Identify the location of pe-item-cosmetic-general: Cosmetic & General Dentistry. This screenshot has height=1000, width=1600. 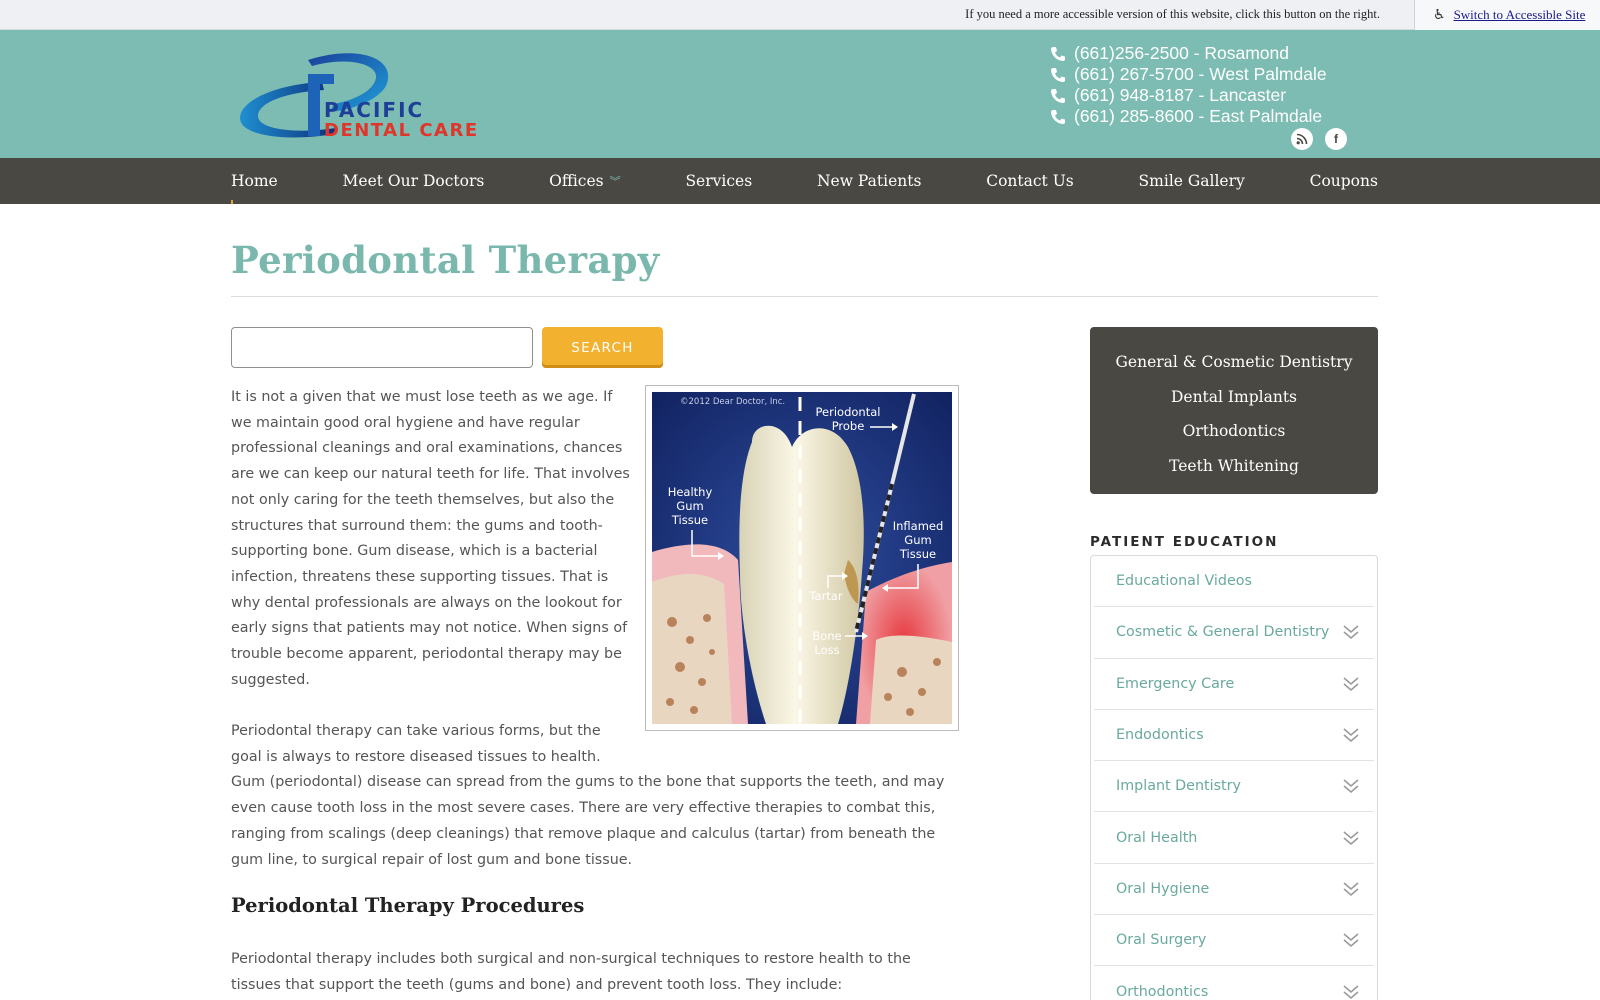
(1234, 633).